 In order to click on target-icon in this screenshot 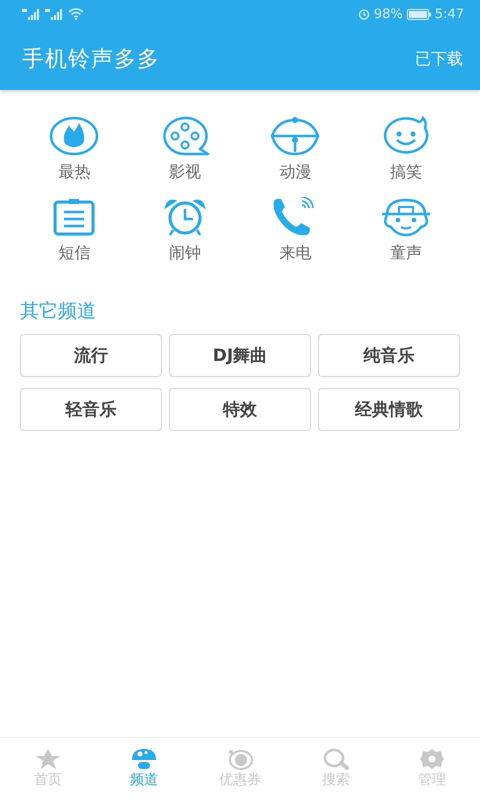, I will do `click(240, 759)`.